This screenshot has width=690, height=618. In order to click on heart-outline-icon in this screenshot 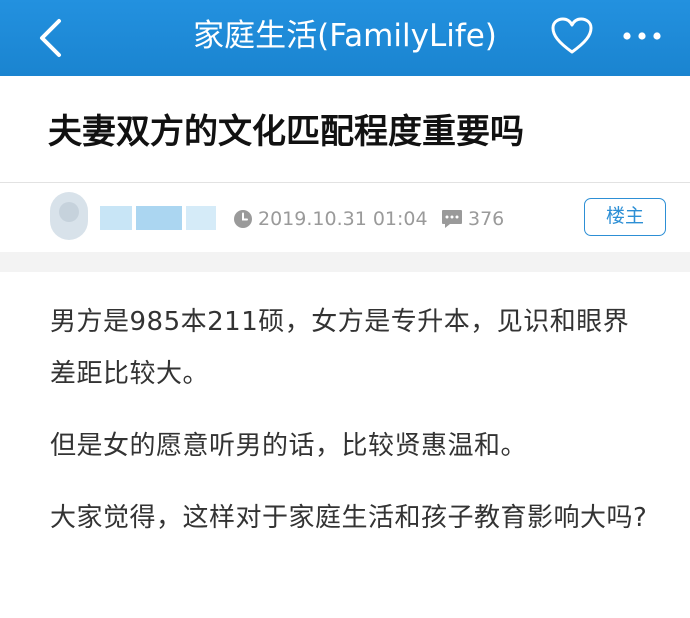, I will do `click(572, 35)`.